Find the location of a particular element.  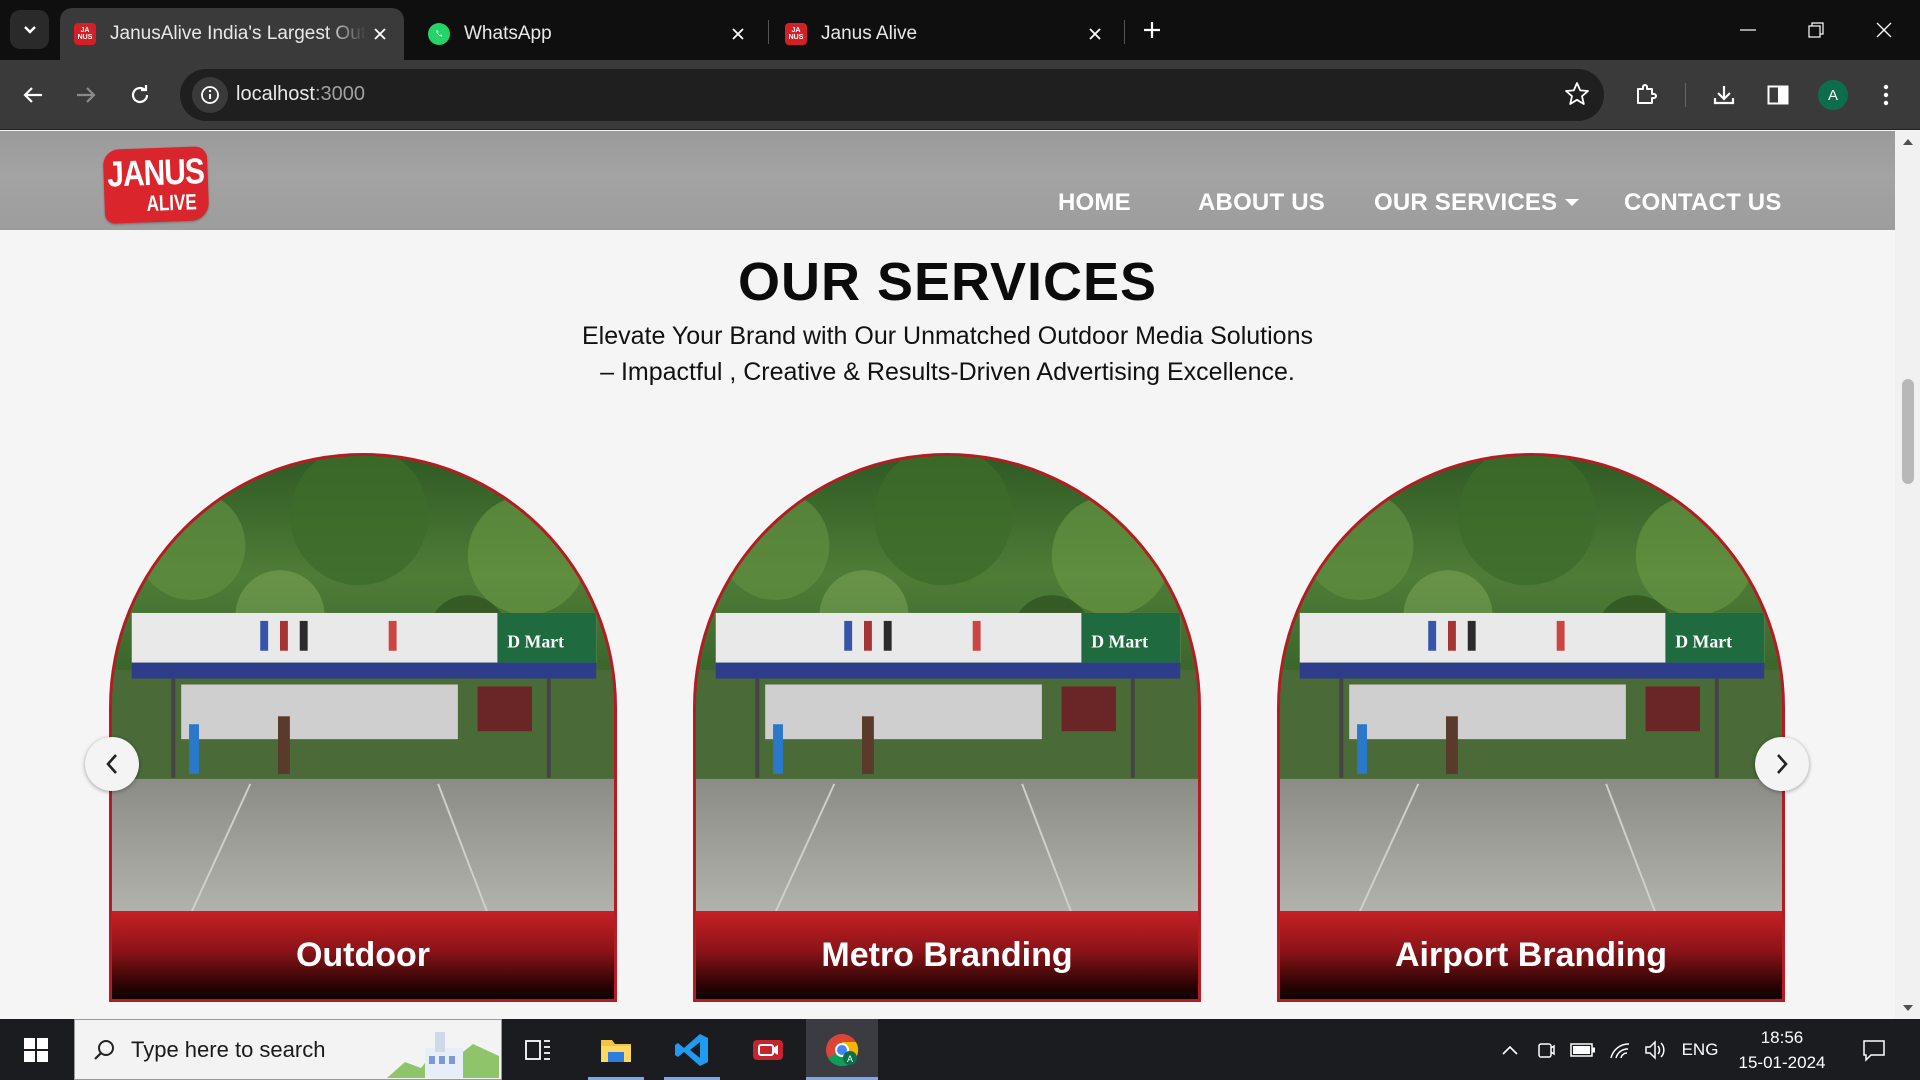

janus-alive-logo: JANUS ALIVE is located at coordinates (156, 185).